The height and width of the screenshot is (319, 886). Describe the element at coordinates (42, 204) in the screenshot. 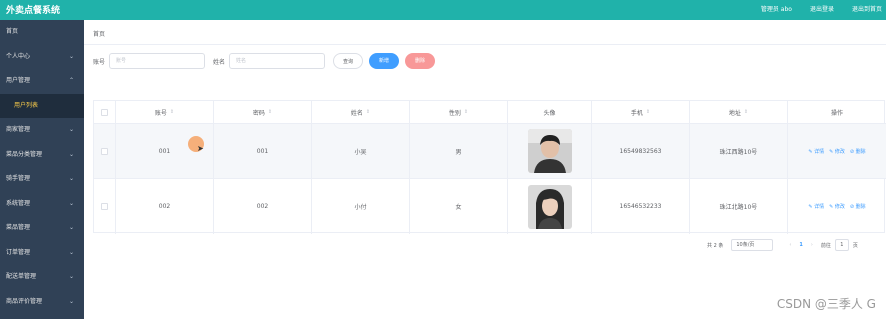

I see `sidebar-item-system: 系统管理 ⌄` at that location.